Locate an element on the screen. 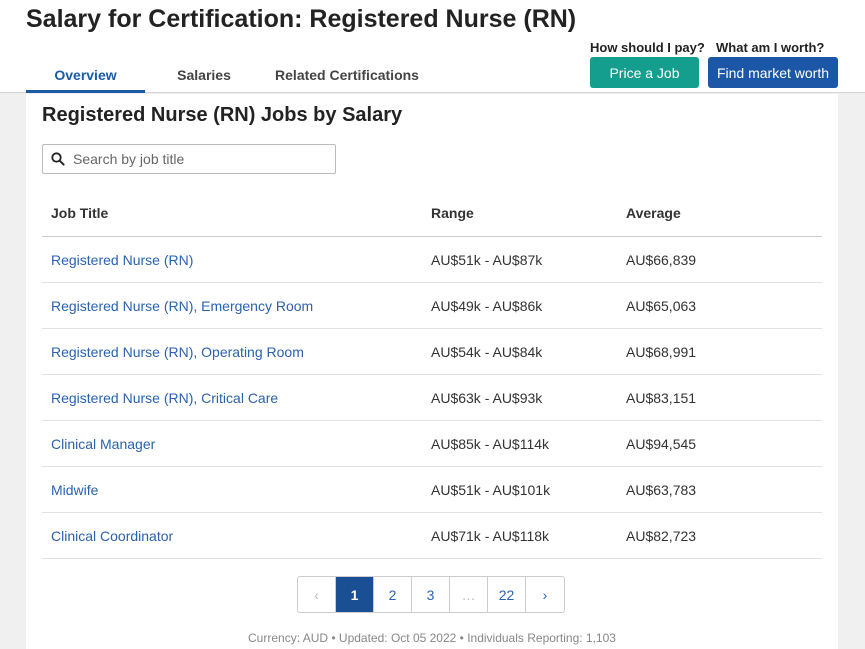 The height and width of the screenshot is (649, 865). salary-average: AU$94,545 is located at coordinates (661, 443).